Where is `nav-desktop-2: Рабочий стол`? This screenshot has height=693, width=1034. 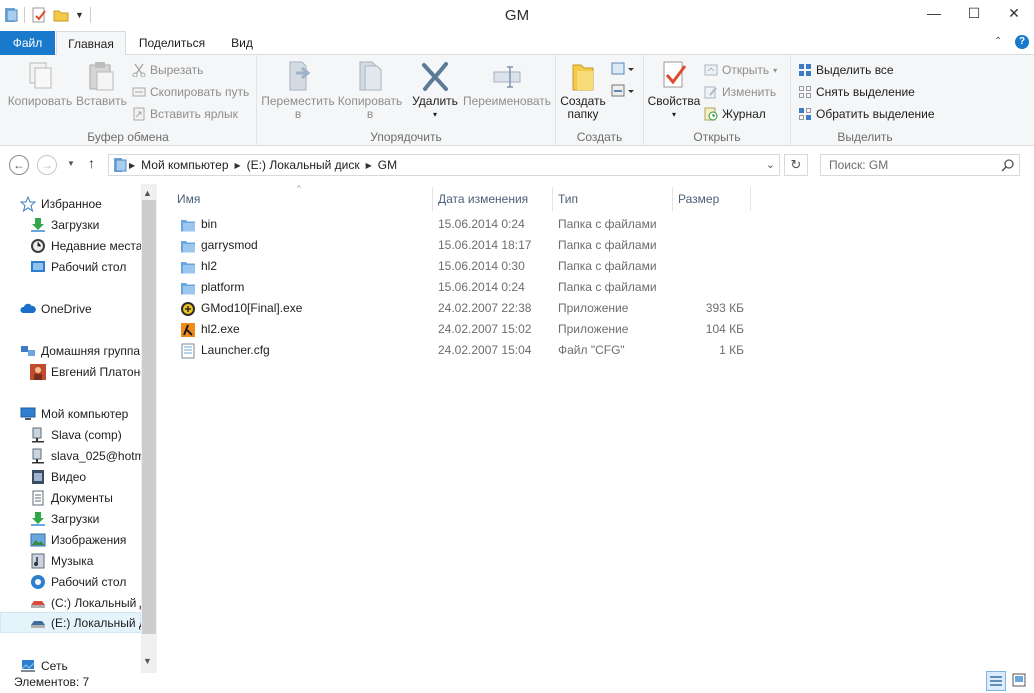 nav-desktop-2: Рабочий стол is located at coordinates (78, 581).